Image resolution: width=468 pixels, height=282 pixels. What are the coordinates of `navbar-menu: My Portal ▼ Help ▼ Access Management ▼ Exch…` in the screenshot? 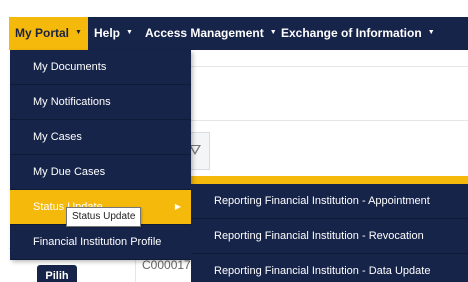 It's located at (238, 33).